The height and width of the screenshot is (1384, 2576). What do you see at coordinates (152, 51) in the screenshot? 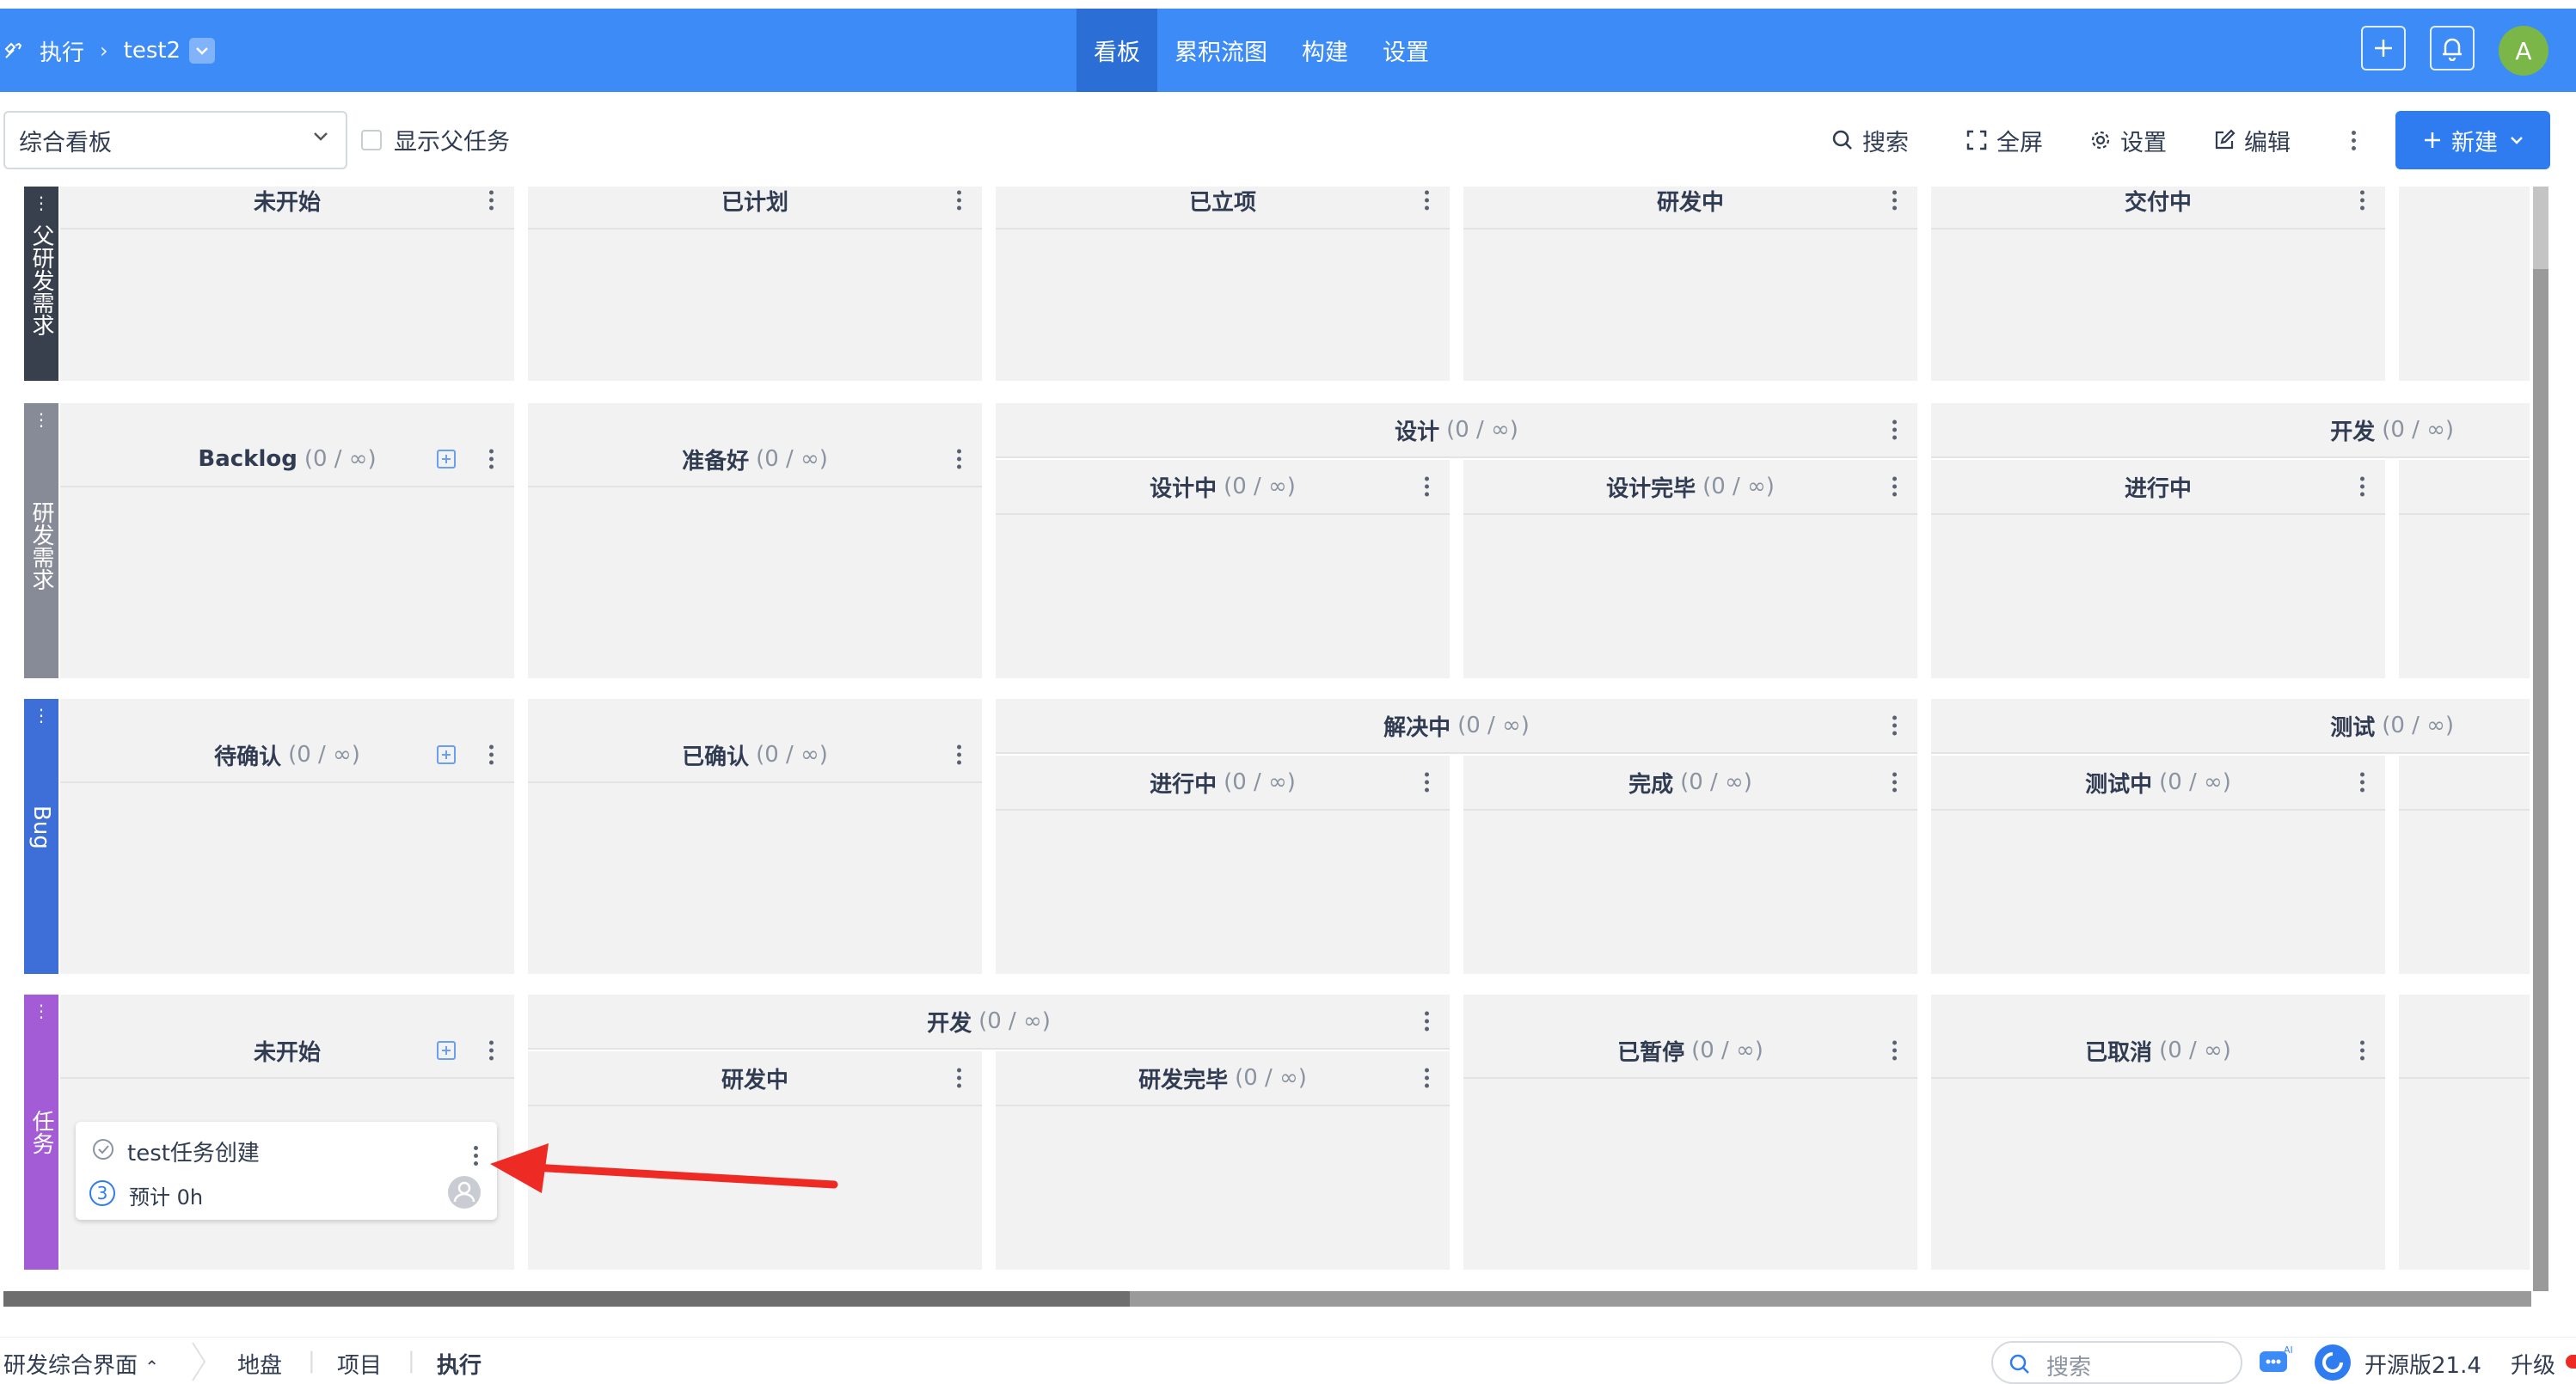
I see `breadcrumb-current: test2` at bounding box center [152, 51].